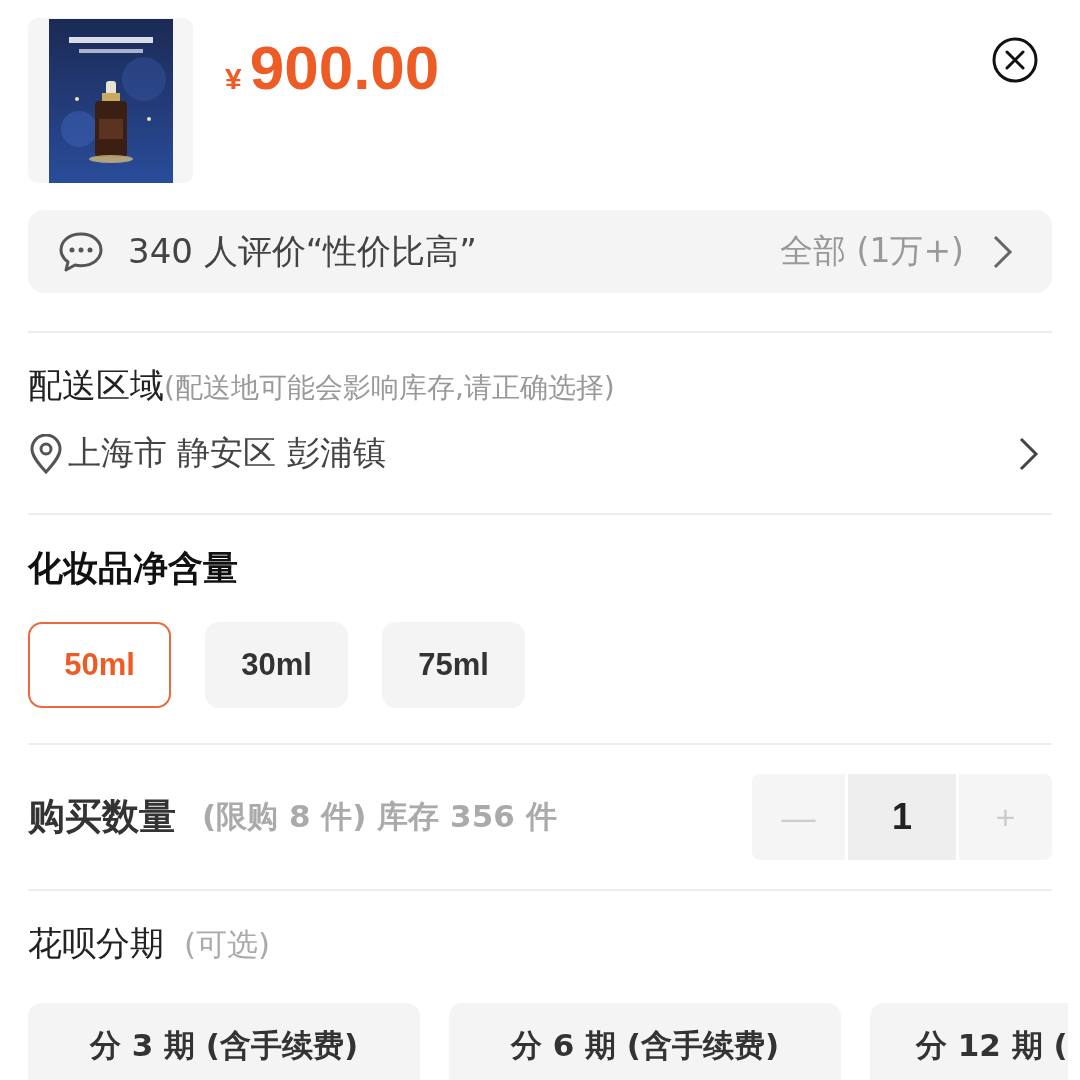 The width and height of the screenshot is (1080, 1080). I want to click on close-icon, so click(1015, 60).